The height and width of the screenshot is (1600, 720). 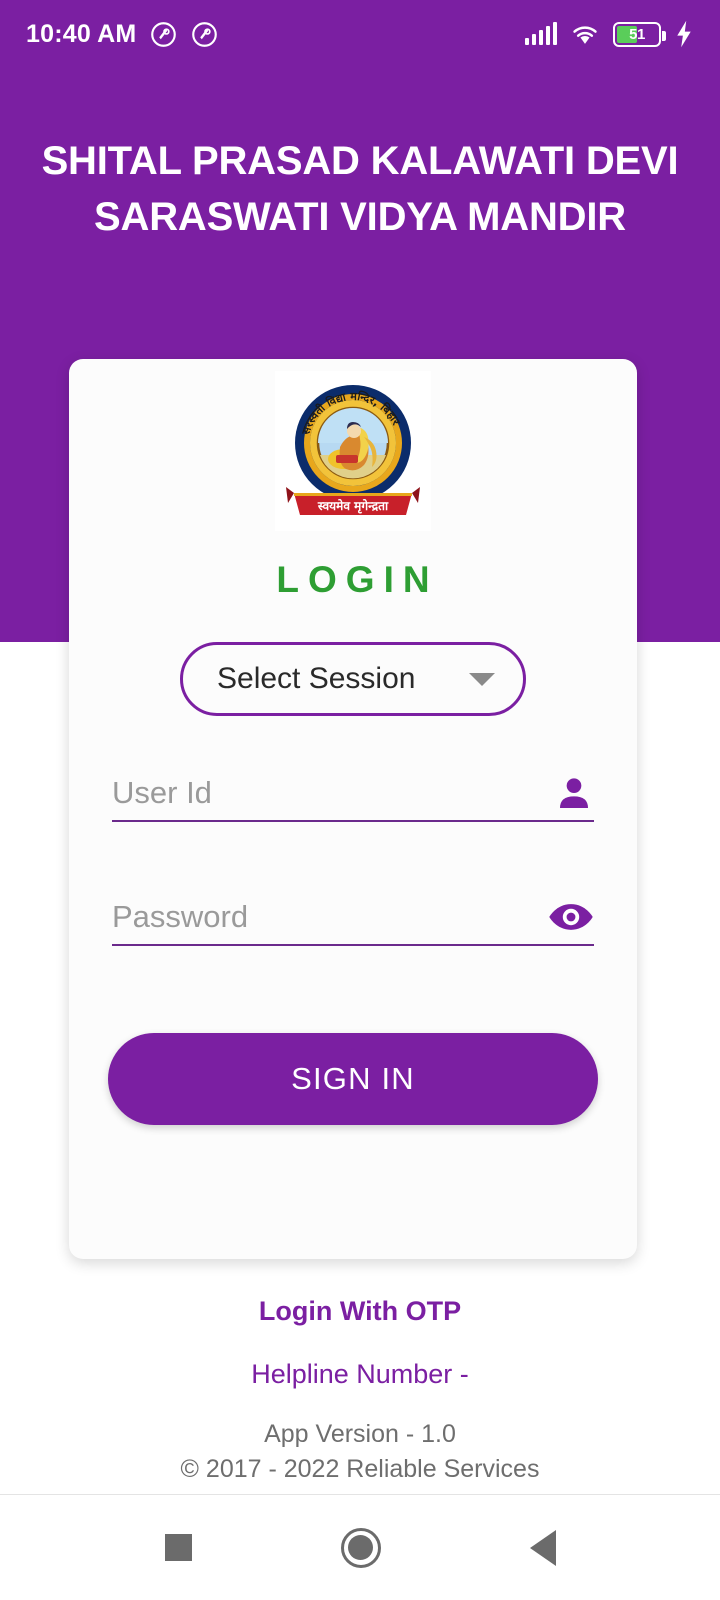 I want to click on circle-home-icon, so click(x=360, y=1547).